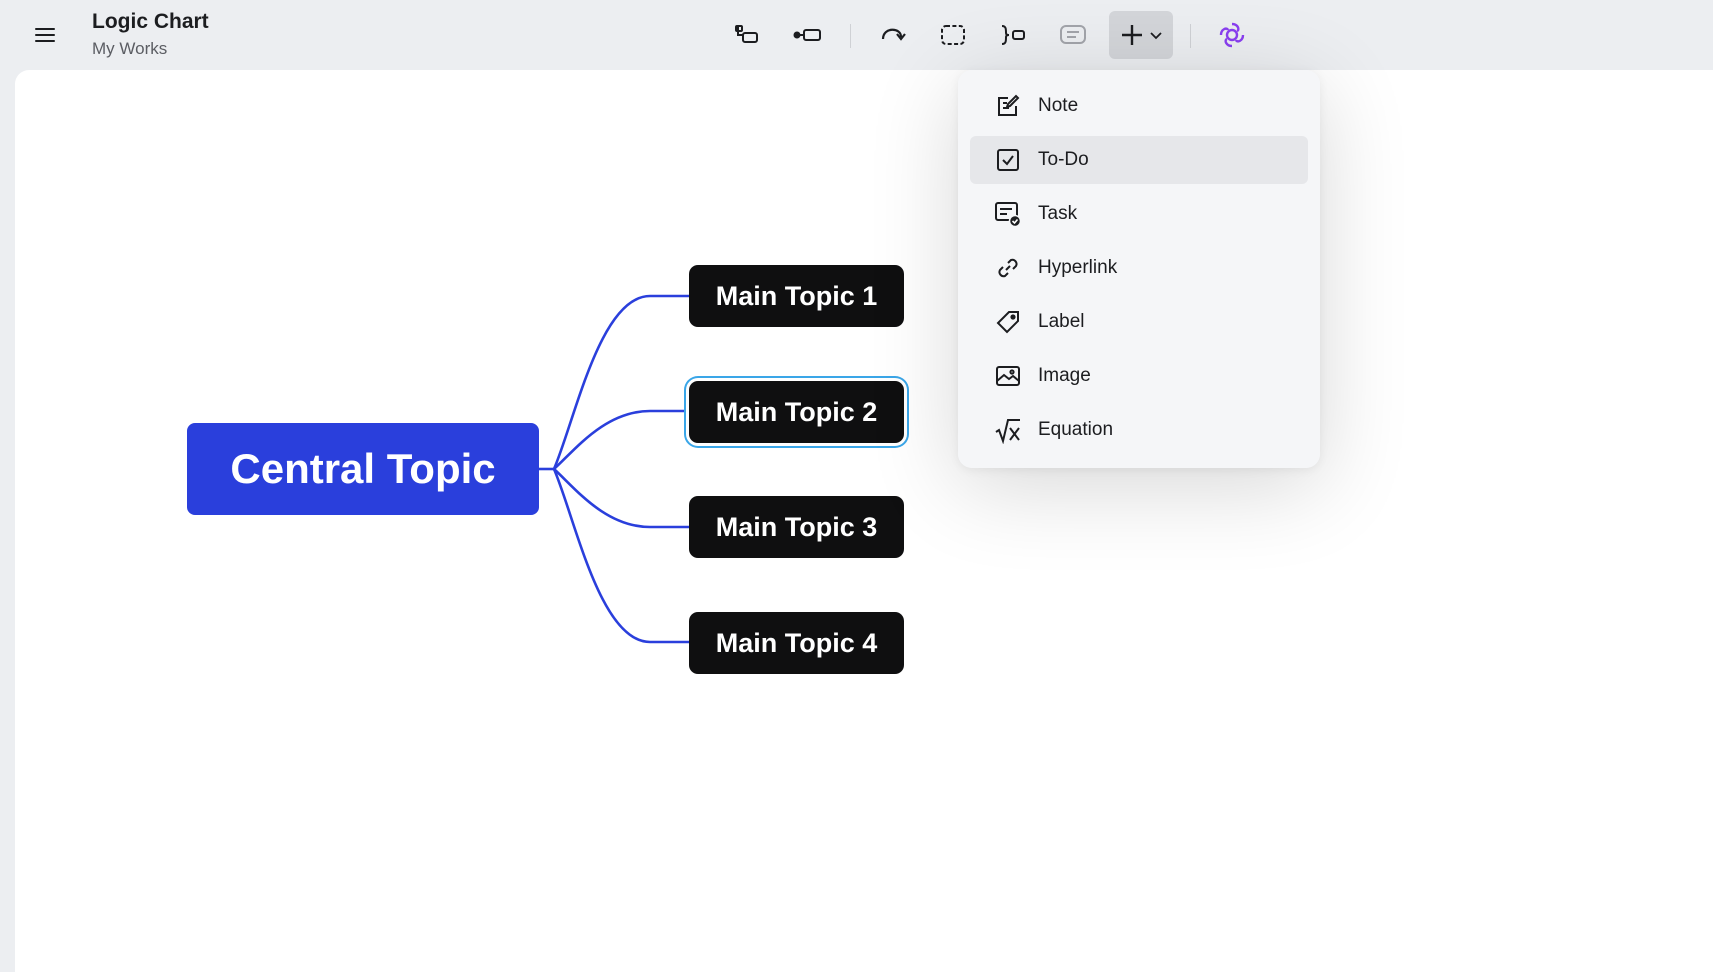 This screenshot has height=972, width=1713. Describe the element at coordinates (1139, 106) in the screenshot. I see `menu-item-note: Note` at that location.